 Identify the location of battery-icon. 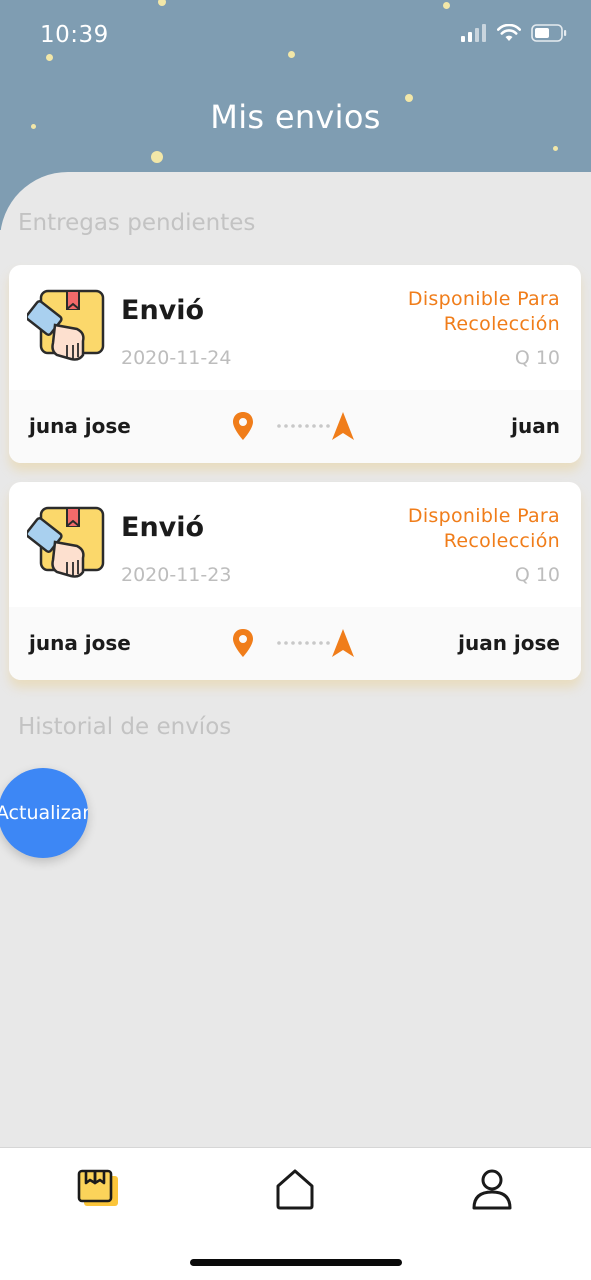
(549, 33).